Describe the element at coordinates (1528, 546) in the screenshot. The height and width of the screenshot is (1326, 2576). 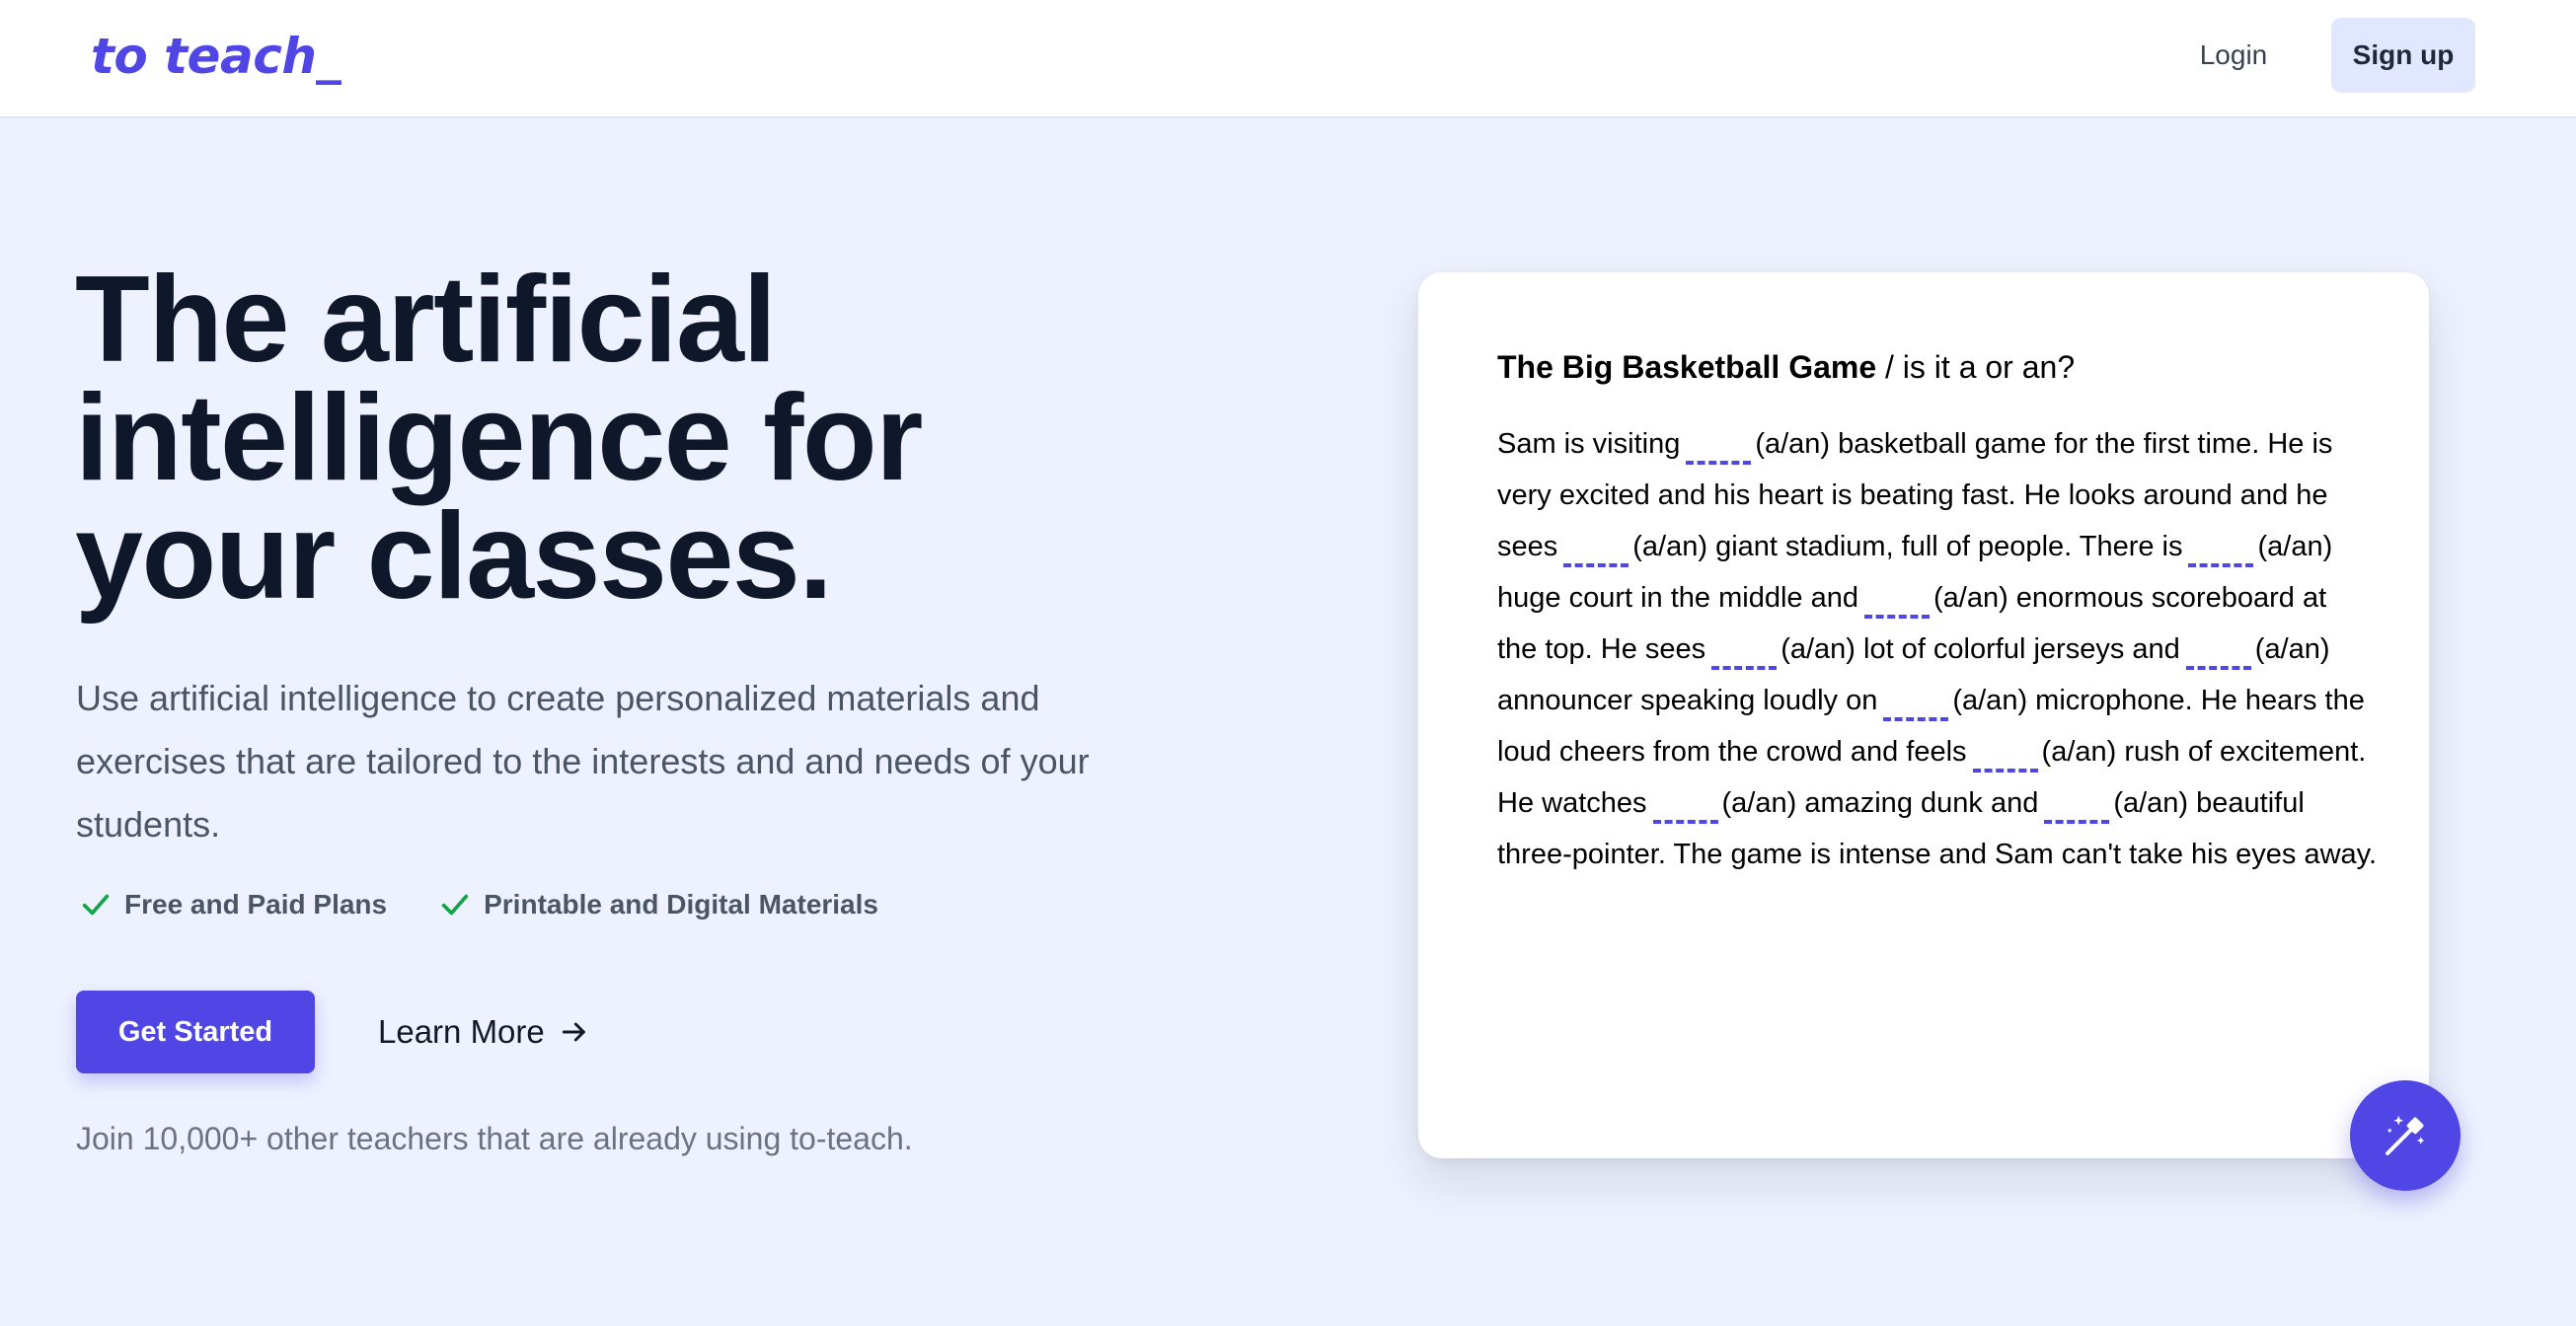
I see `story-text: sees` at that location.